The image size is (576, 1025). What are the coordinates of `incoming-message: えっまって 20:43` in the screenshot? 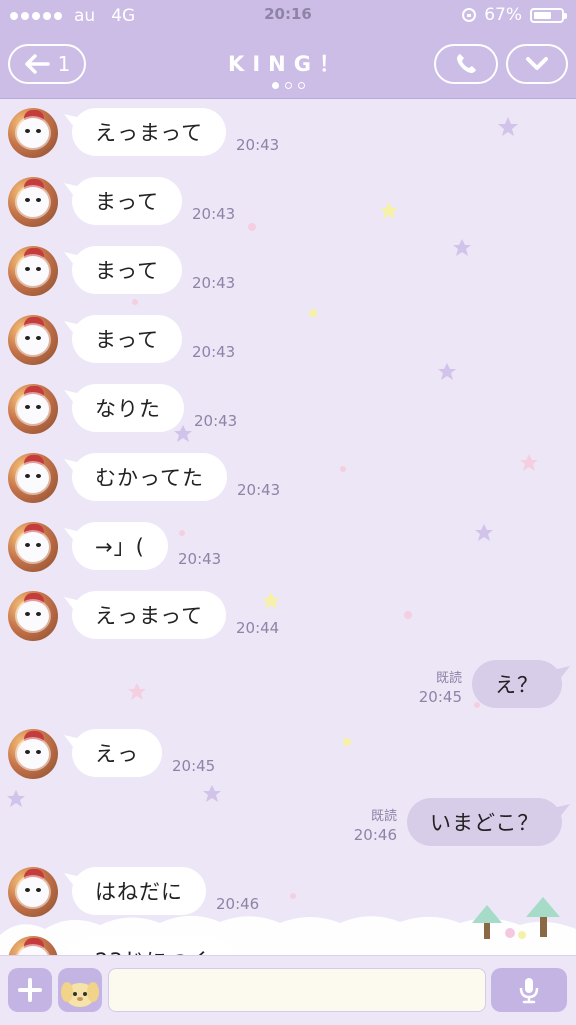 It's located at (288, 134).